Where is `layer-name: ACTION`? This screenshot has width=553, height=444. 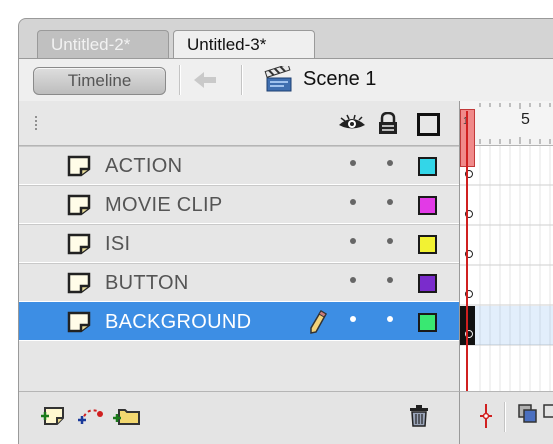 layer-name: ACTION is located at coordinates (144, 166).